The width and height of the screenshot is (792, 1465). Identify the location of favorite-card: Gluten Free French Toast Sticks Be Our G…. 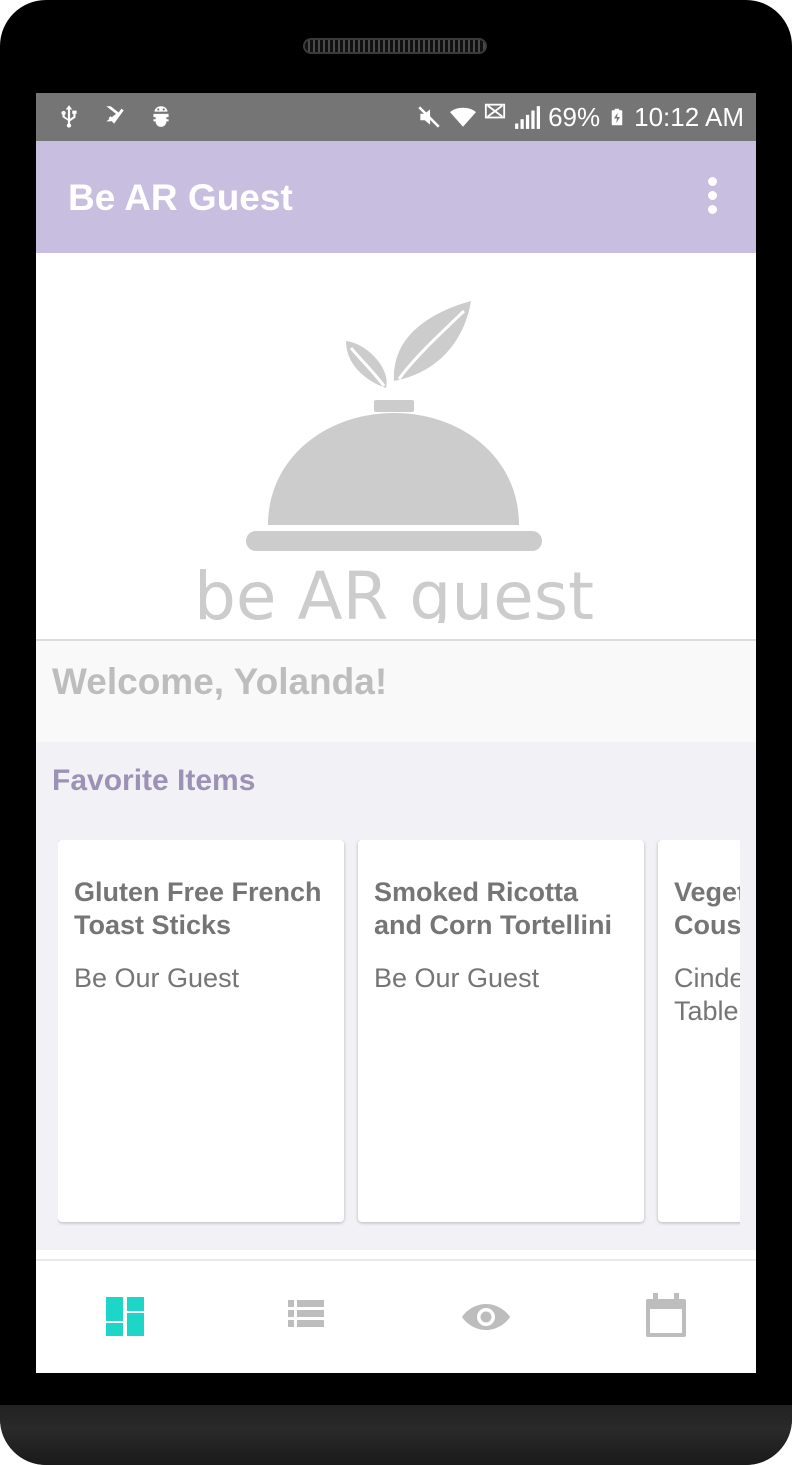
(201, 1031).